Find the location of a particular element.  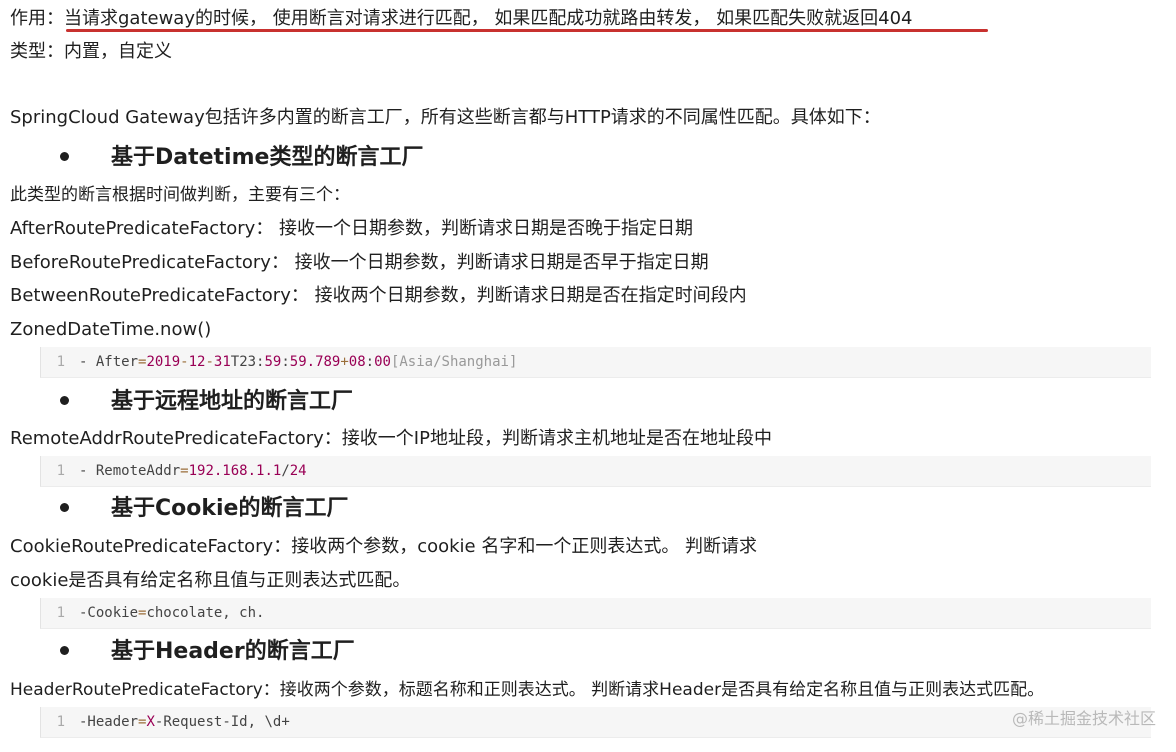

code-token: = is located at coordinates (184, 471).